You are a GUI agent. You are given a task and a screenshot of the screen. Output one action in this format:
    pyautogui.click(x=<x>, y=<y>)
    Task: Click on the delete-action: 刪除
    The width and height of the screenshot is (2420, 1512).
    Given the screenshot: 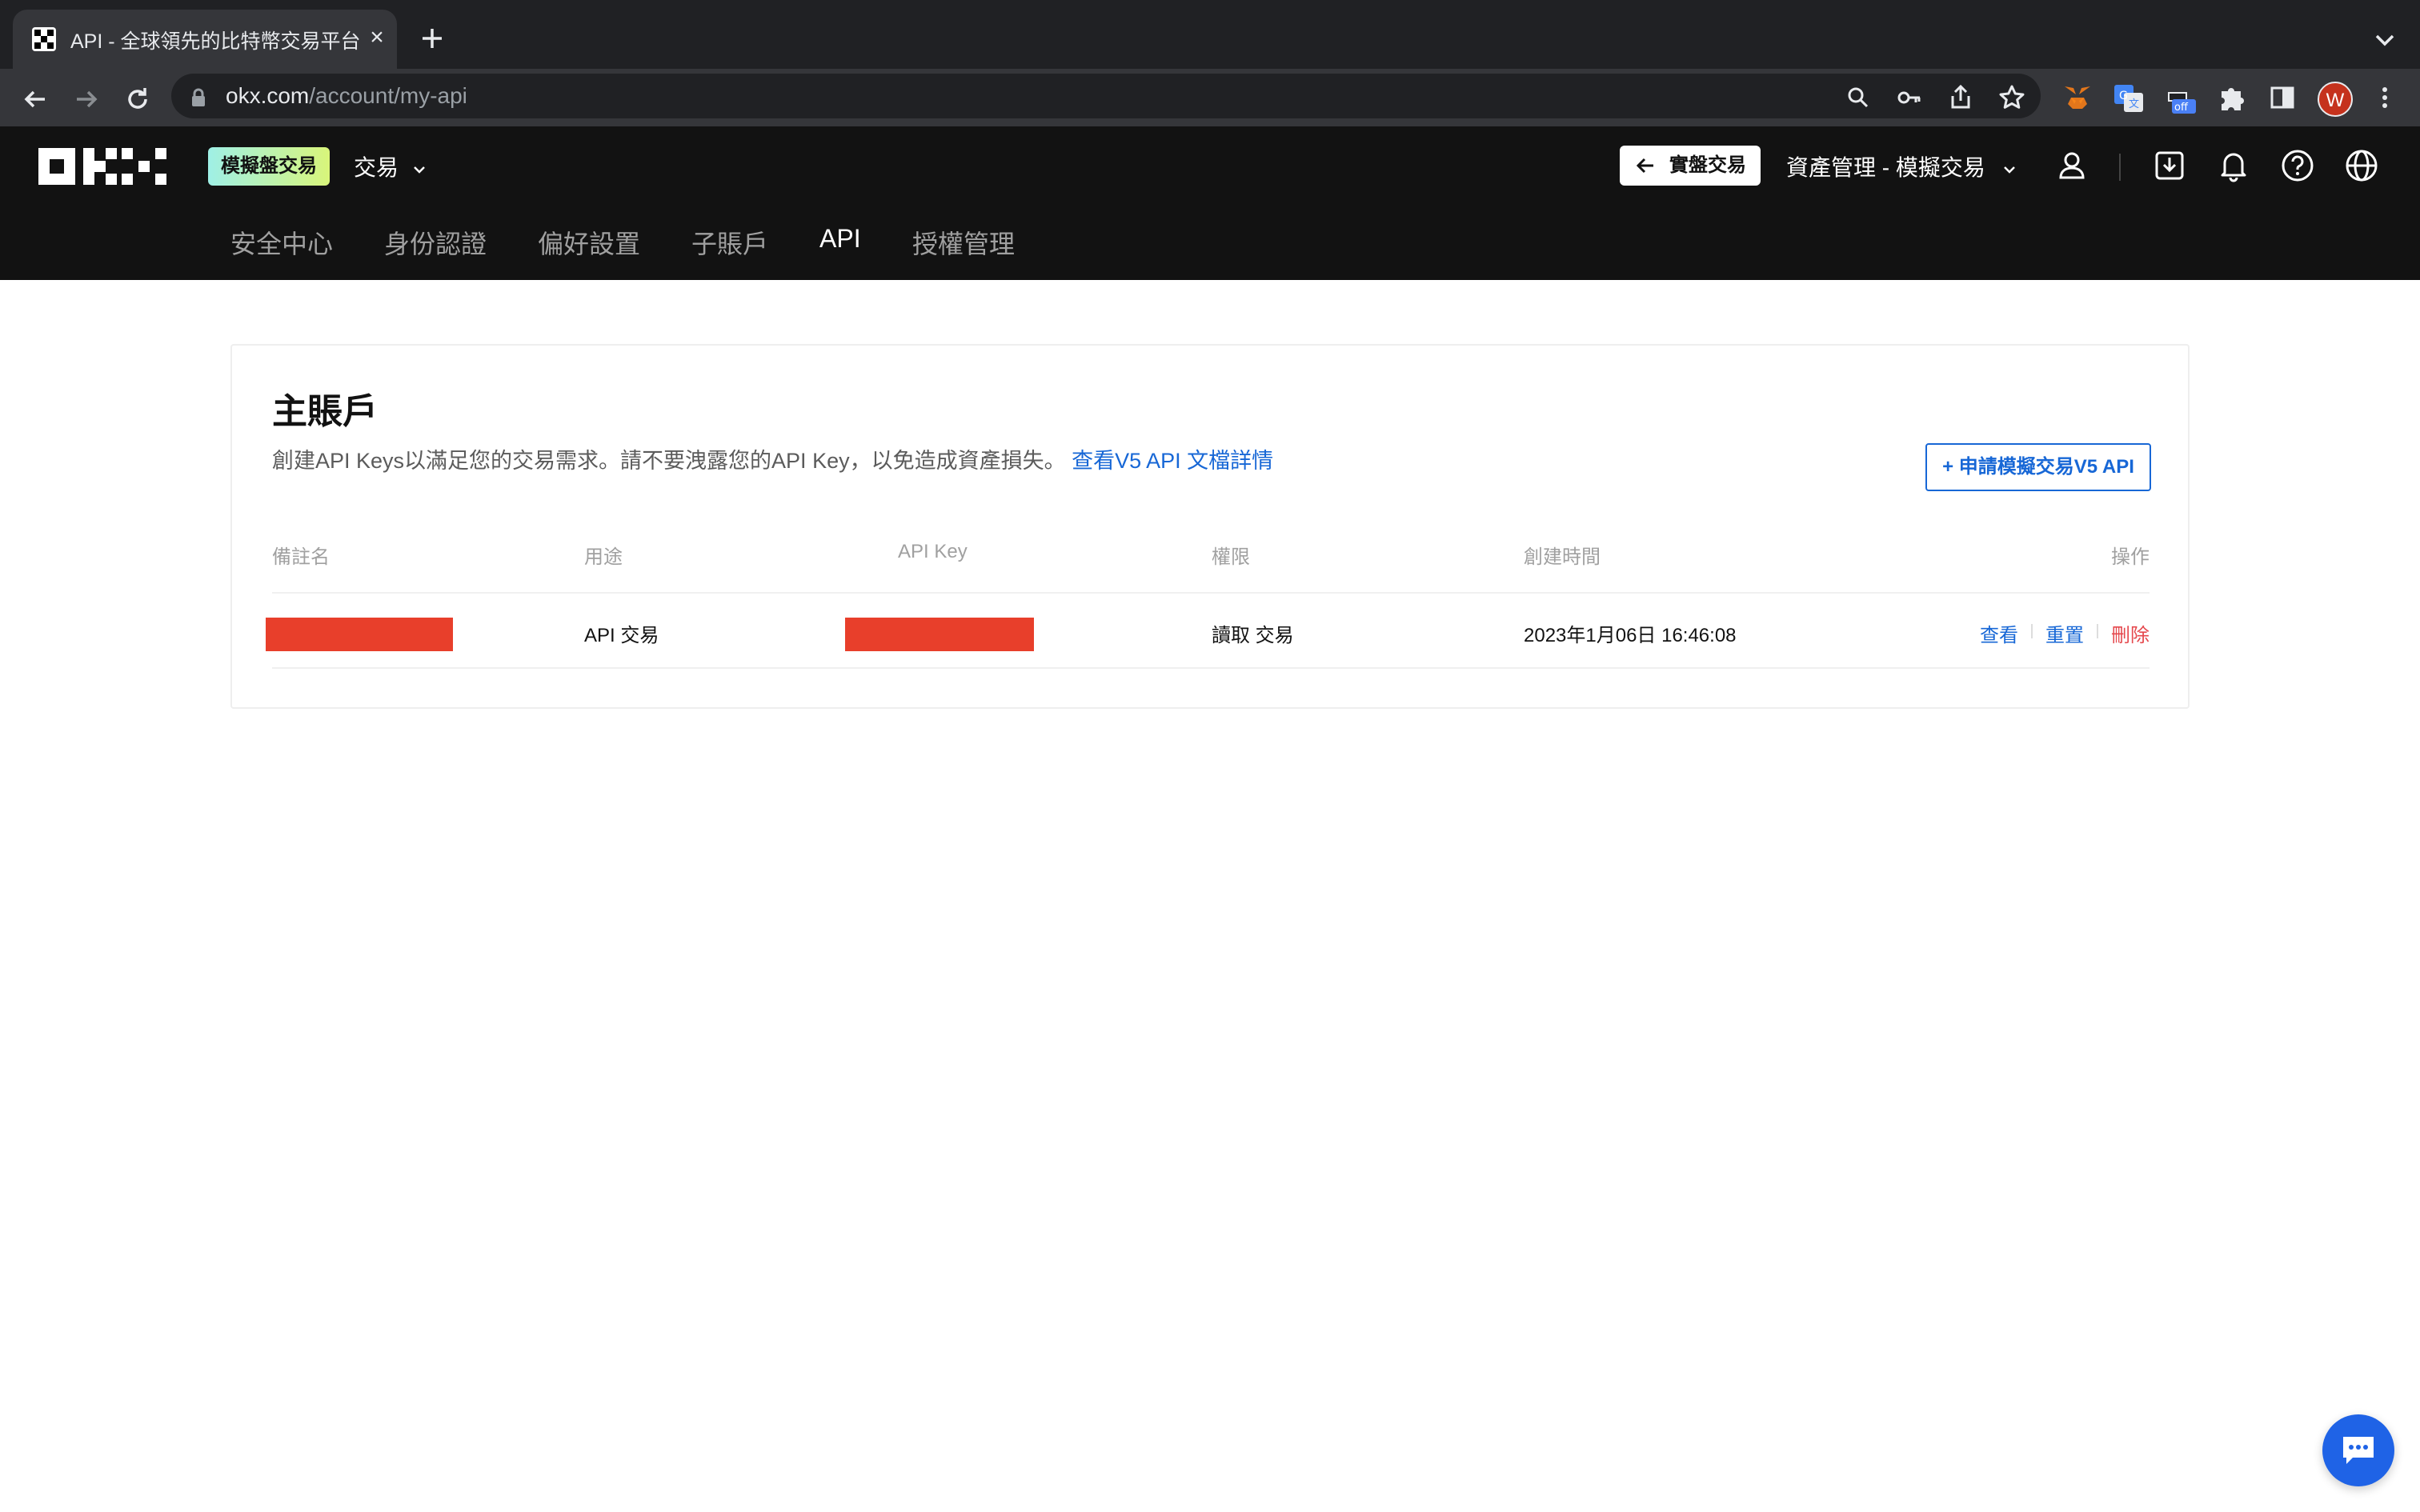 What is the action you would take?
    pyautogui.click(x=2130, y=633)
    